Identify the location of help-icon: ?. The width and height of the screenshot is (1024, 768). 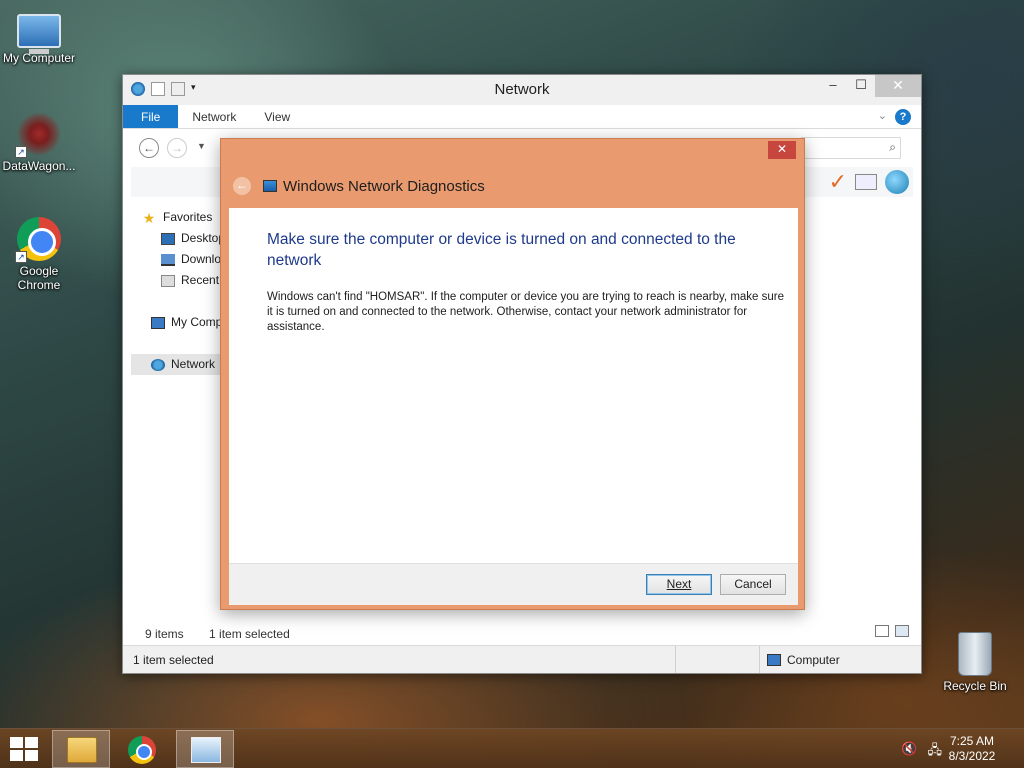
(903, 117).